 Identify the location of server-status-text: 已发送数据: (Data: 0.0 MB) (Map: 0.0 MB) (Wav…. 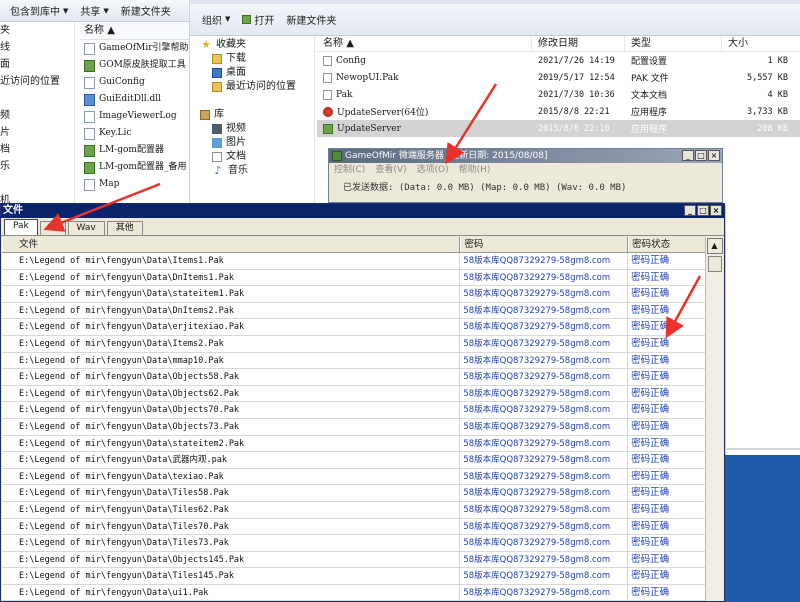
(485, 188).